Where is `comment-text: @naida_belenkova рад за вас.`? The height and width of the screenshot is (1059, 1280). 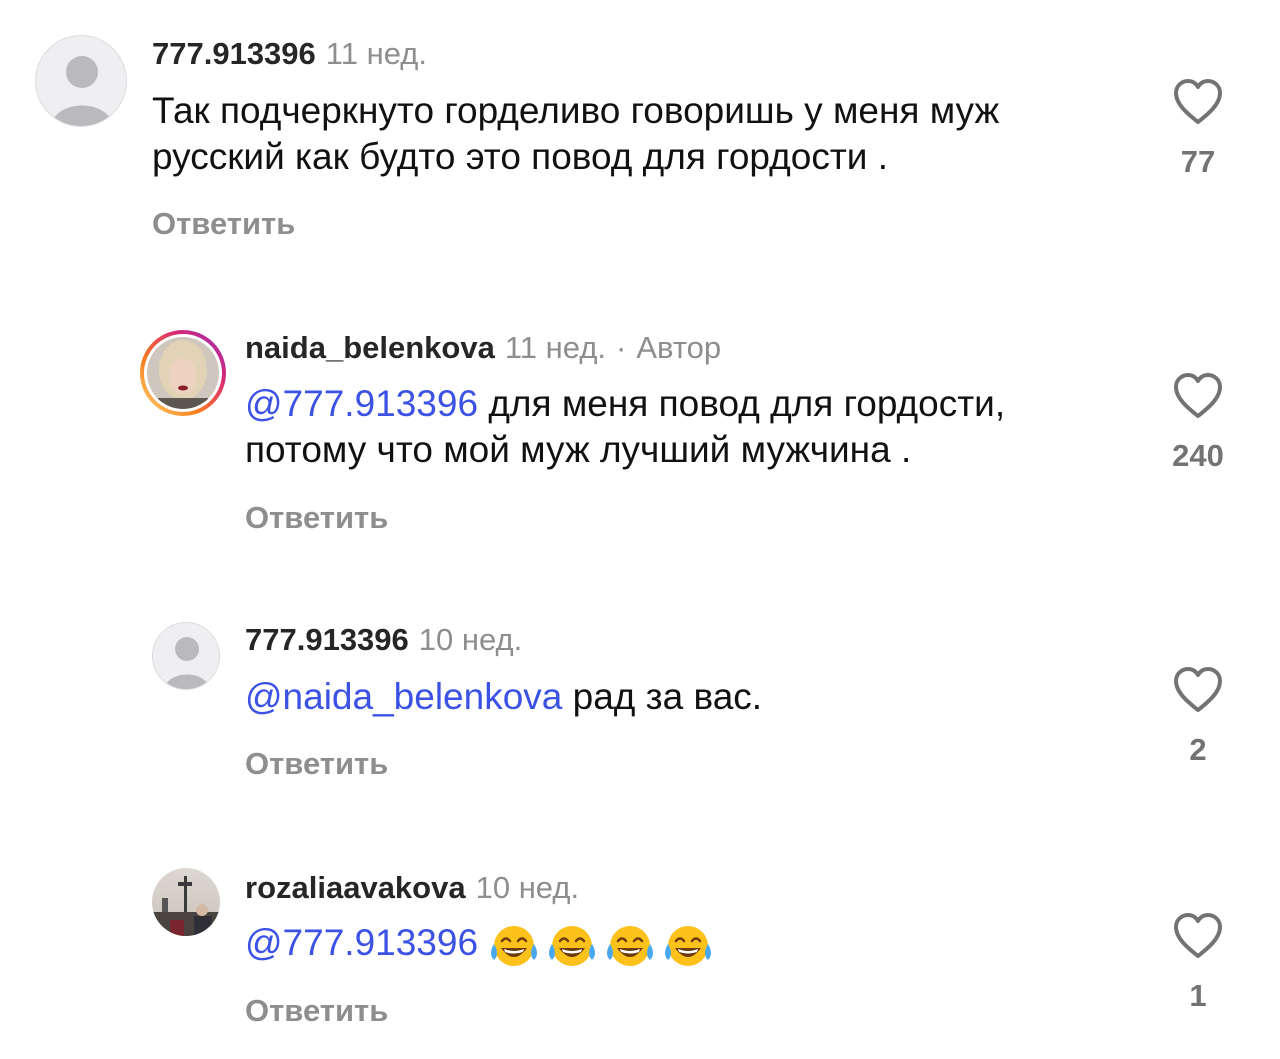 comment-text: @naida_belenkova рад за вас. is located at coordinates (685, 697).